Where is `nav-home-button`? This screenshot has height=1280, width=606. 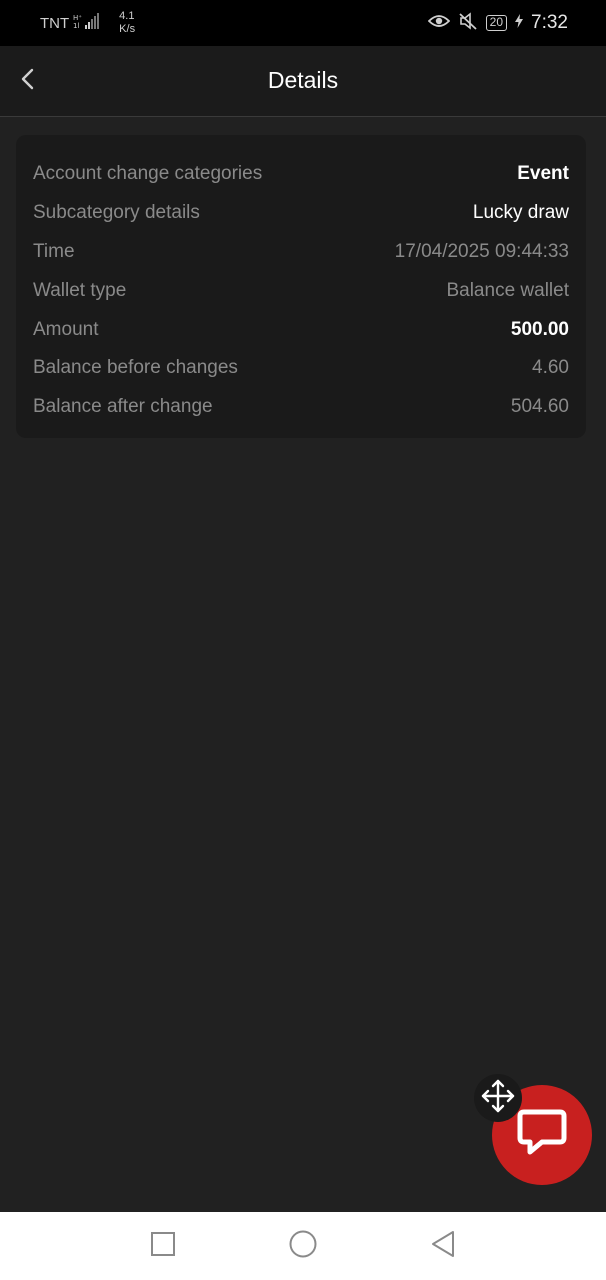
nav-home-button is located at coordinates (303, 1246).